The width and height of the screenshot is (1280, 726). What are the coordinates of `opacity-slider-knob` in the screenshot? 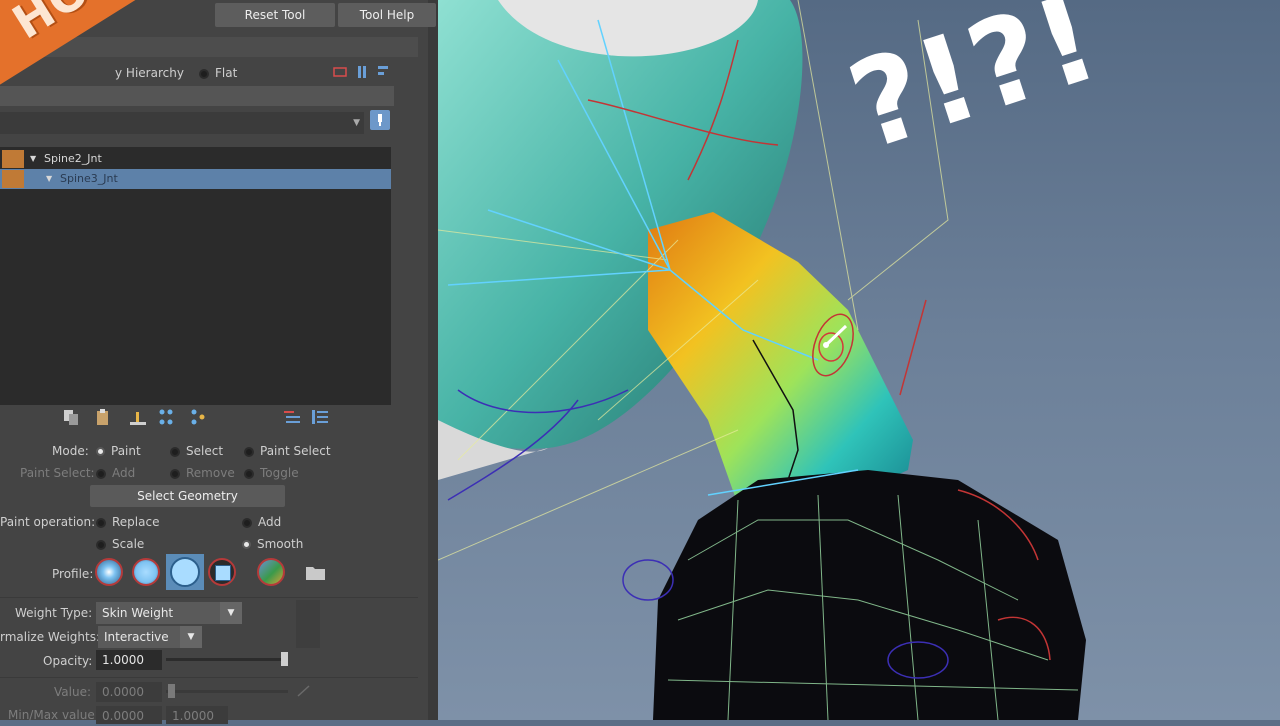 It's located at (284, 659).